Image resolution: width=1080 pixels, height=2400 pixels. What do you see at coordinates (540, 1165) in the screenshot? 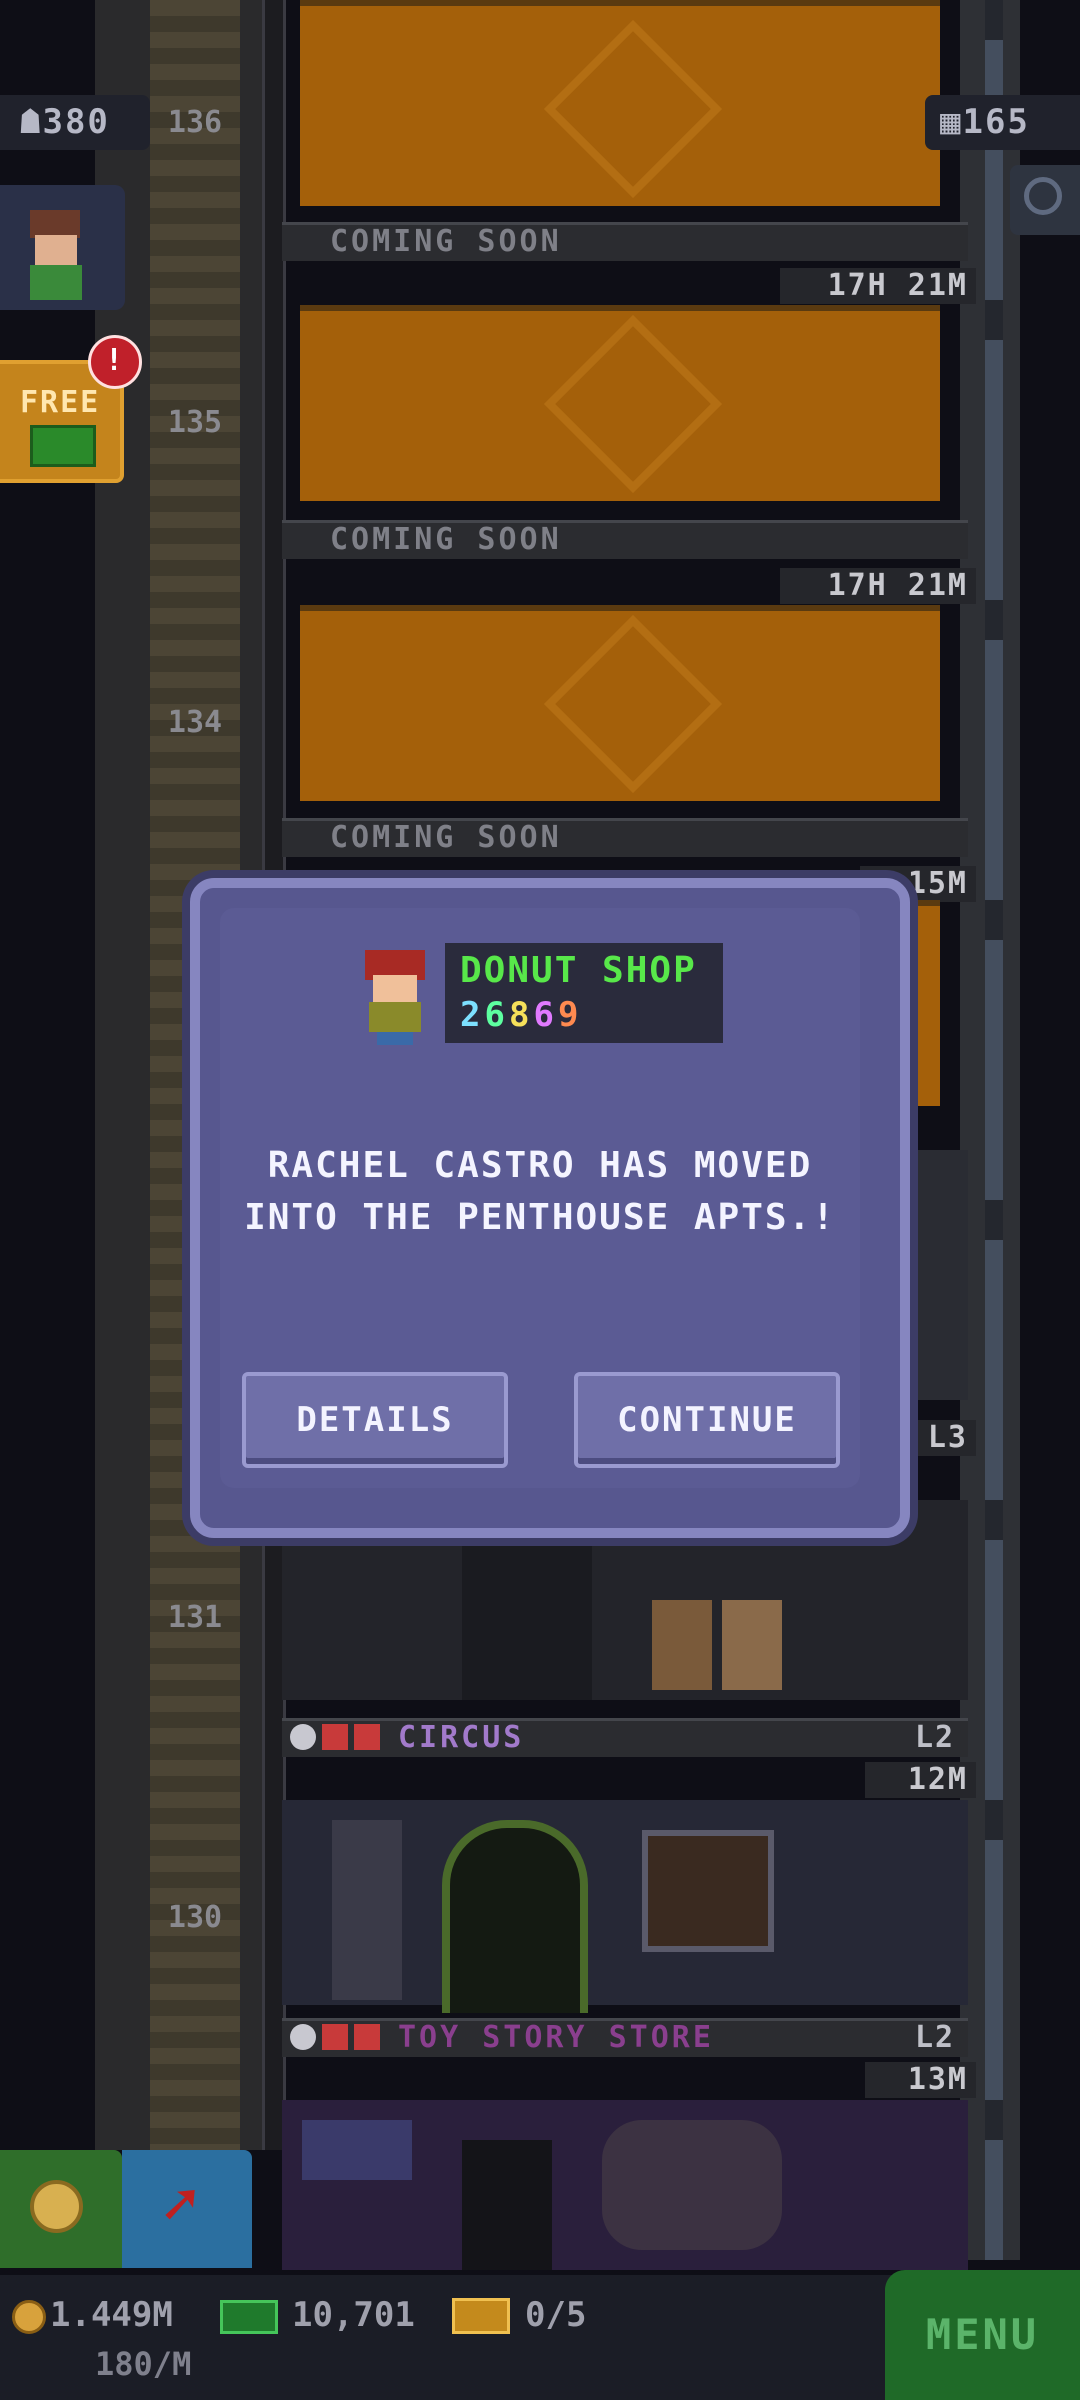
I see `message-line: RACHEL CASTRO HAS MOVED` at bounding box center [540, 1165].